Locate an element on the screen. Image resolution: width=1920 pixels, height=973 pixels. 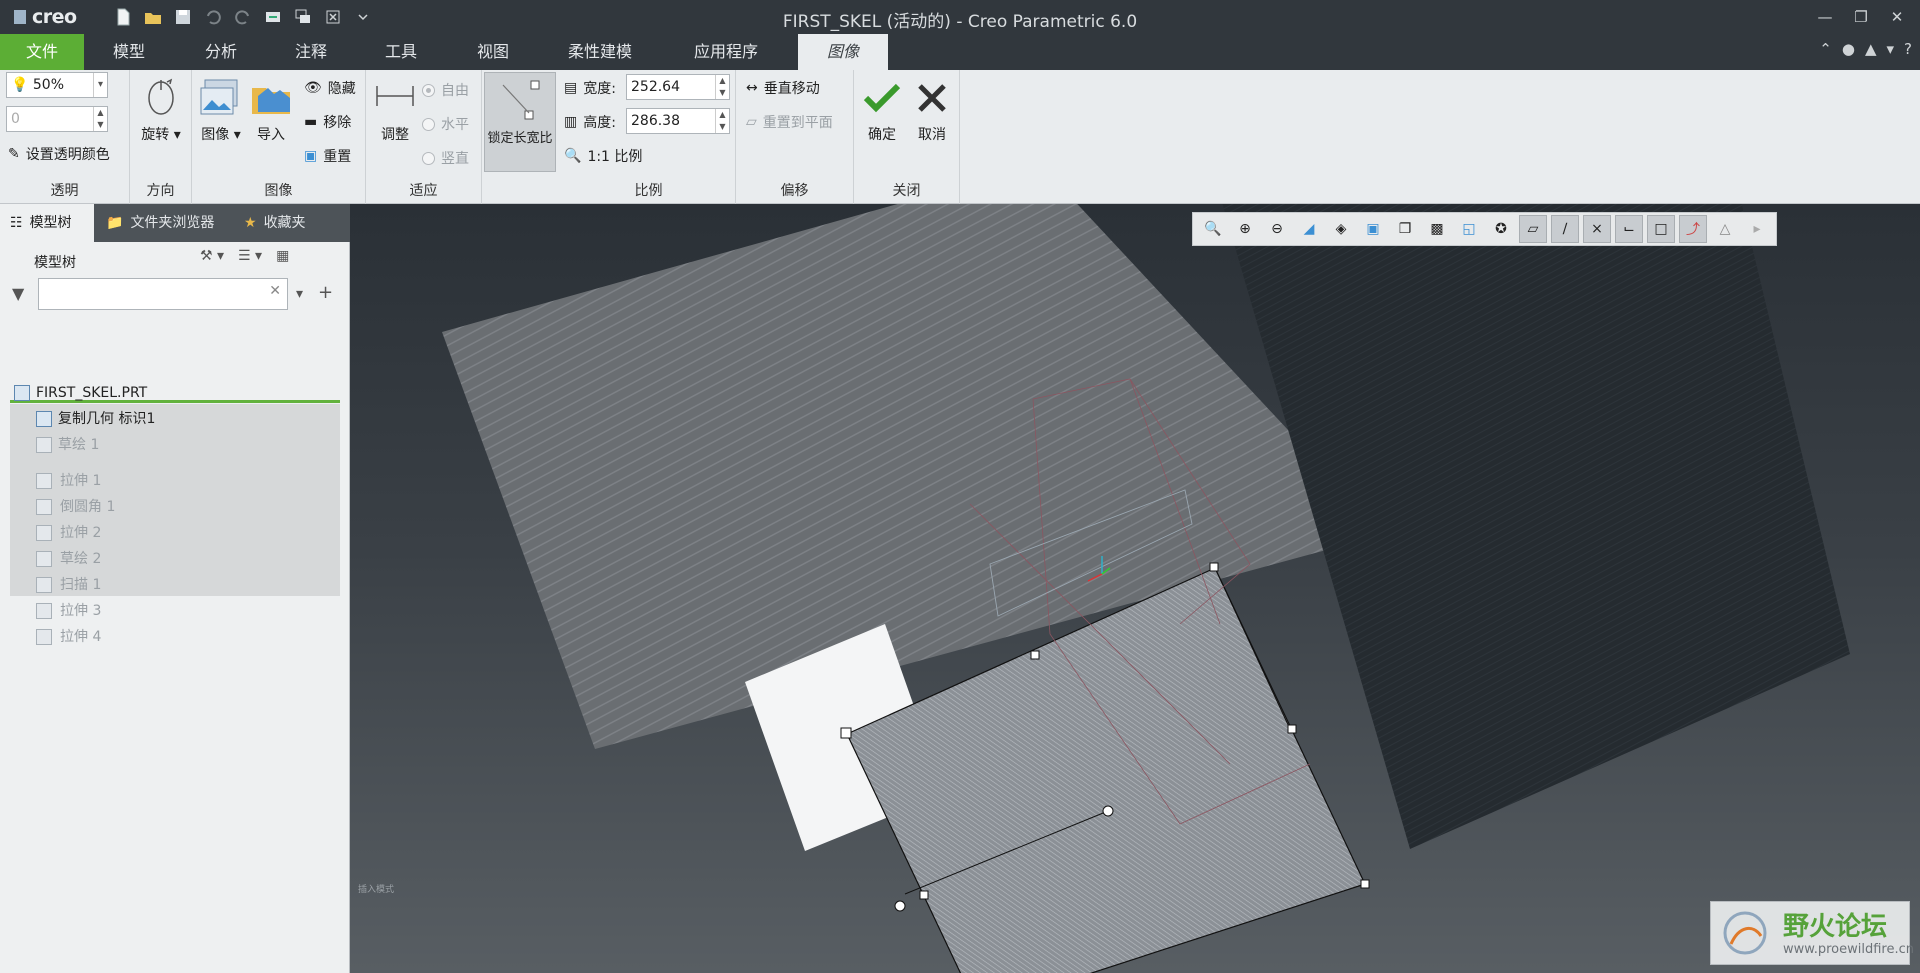
spin-center-icon: □ is located at coordinates (1661, 229).